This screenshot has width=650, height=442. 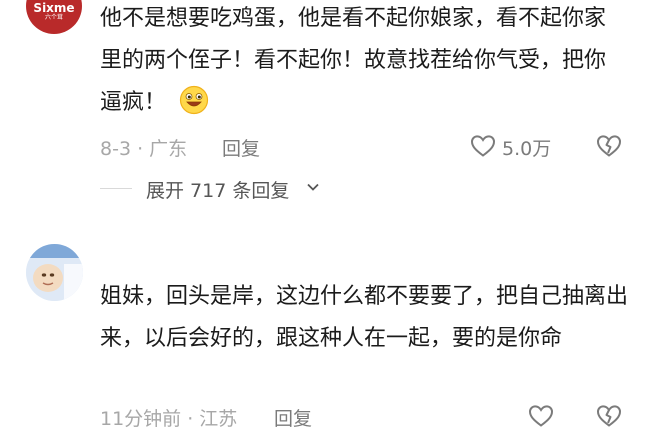 I want to click on avatar-brand-text: Sixme, so click(x=54, y=8).